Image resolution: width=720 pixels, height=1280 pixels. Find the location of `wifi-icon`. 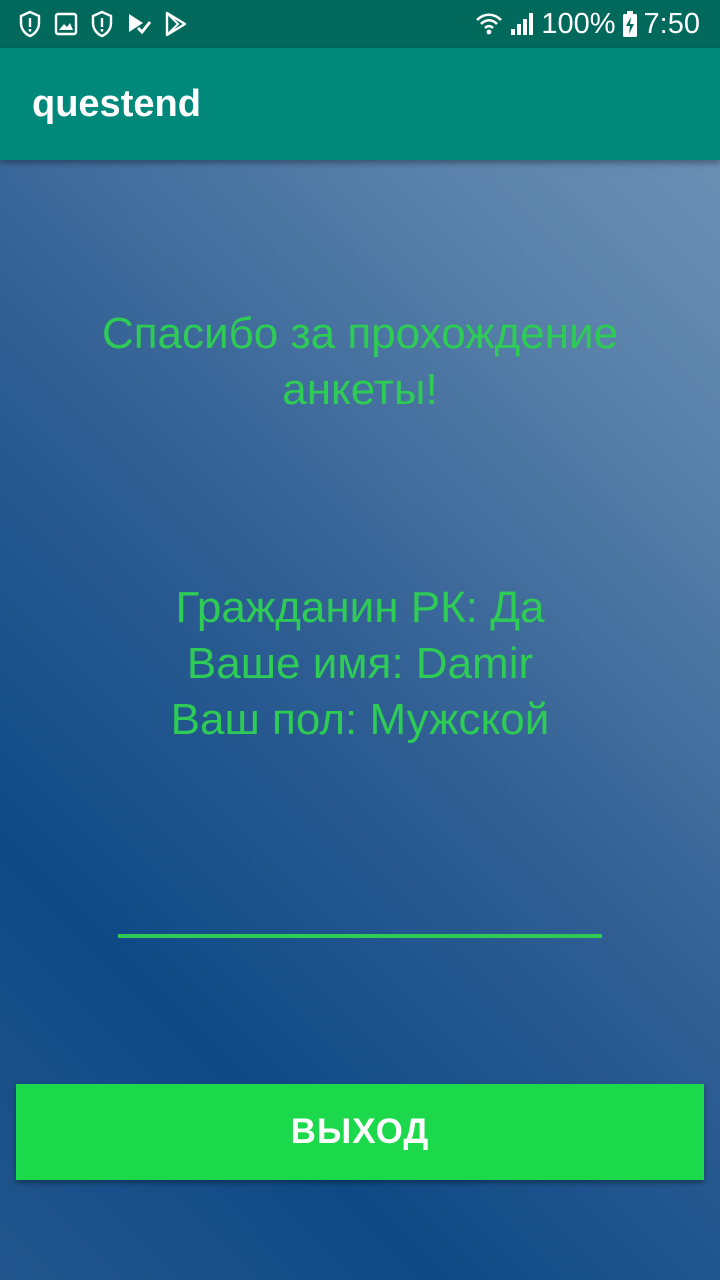

wifi-icon is located at coordinates (489, 24).